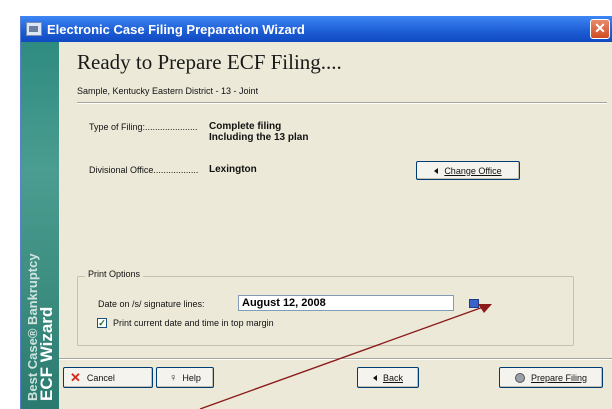  I want to click on back-label: Back, so click(392, 377).